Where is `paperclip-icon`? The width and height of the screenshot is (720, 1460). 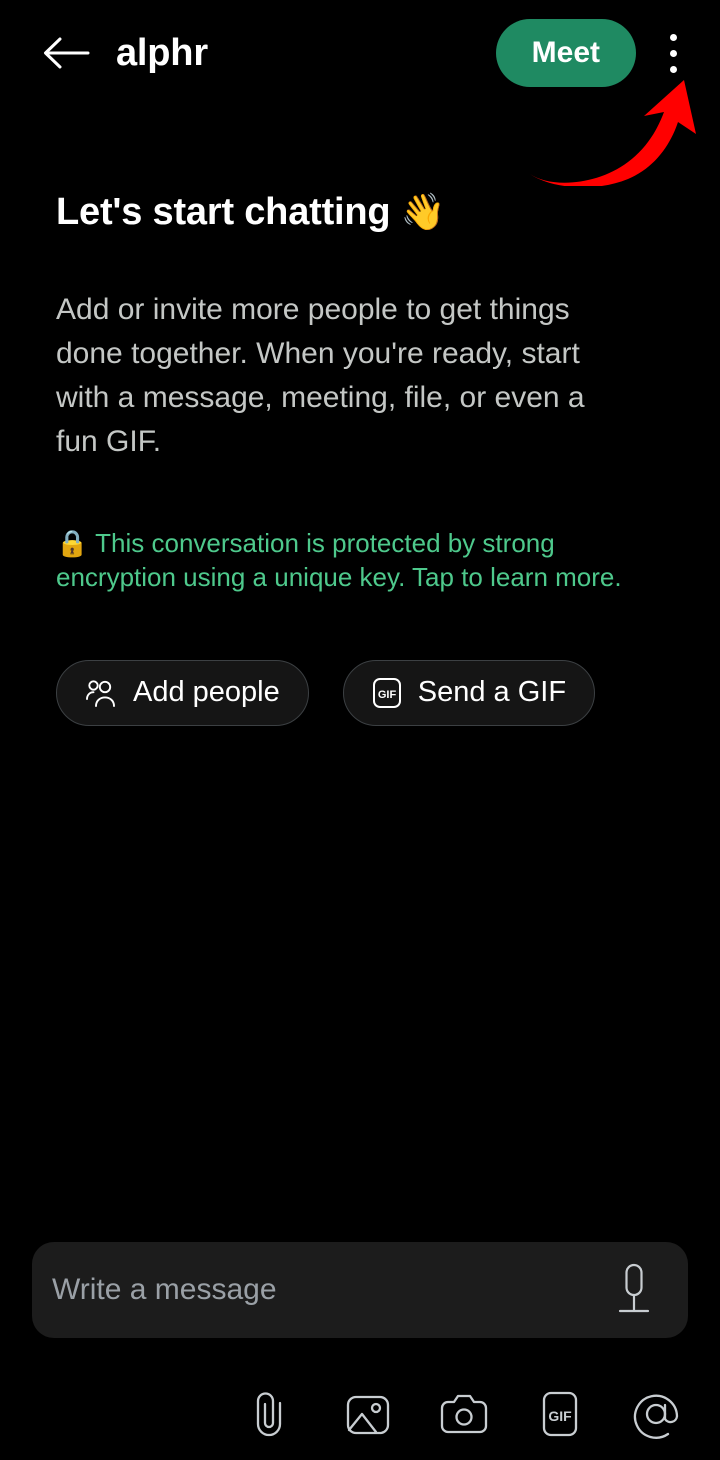
paperclip-icon is located at coordinates (269, 1414).